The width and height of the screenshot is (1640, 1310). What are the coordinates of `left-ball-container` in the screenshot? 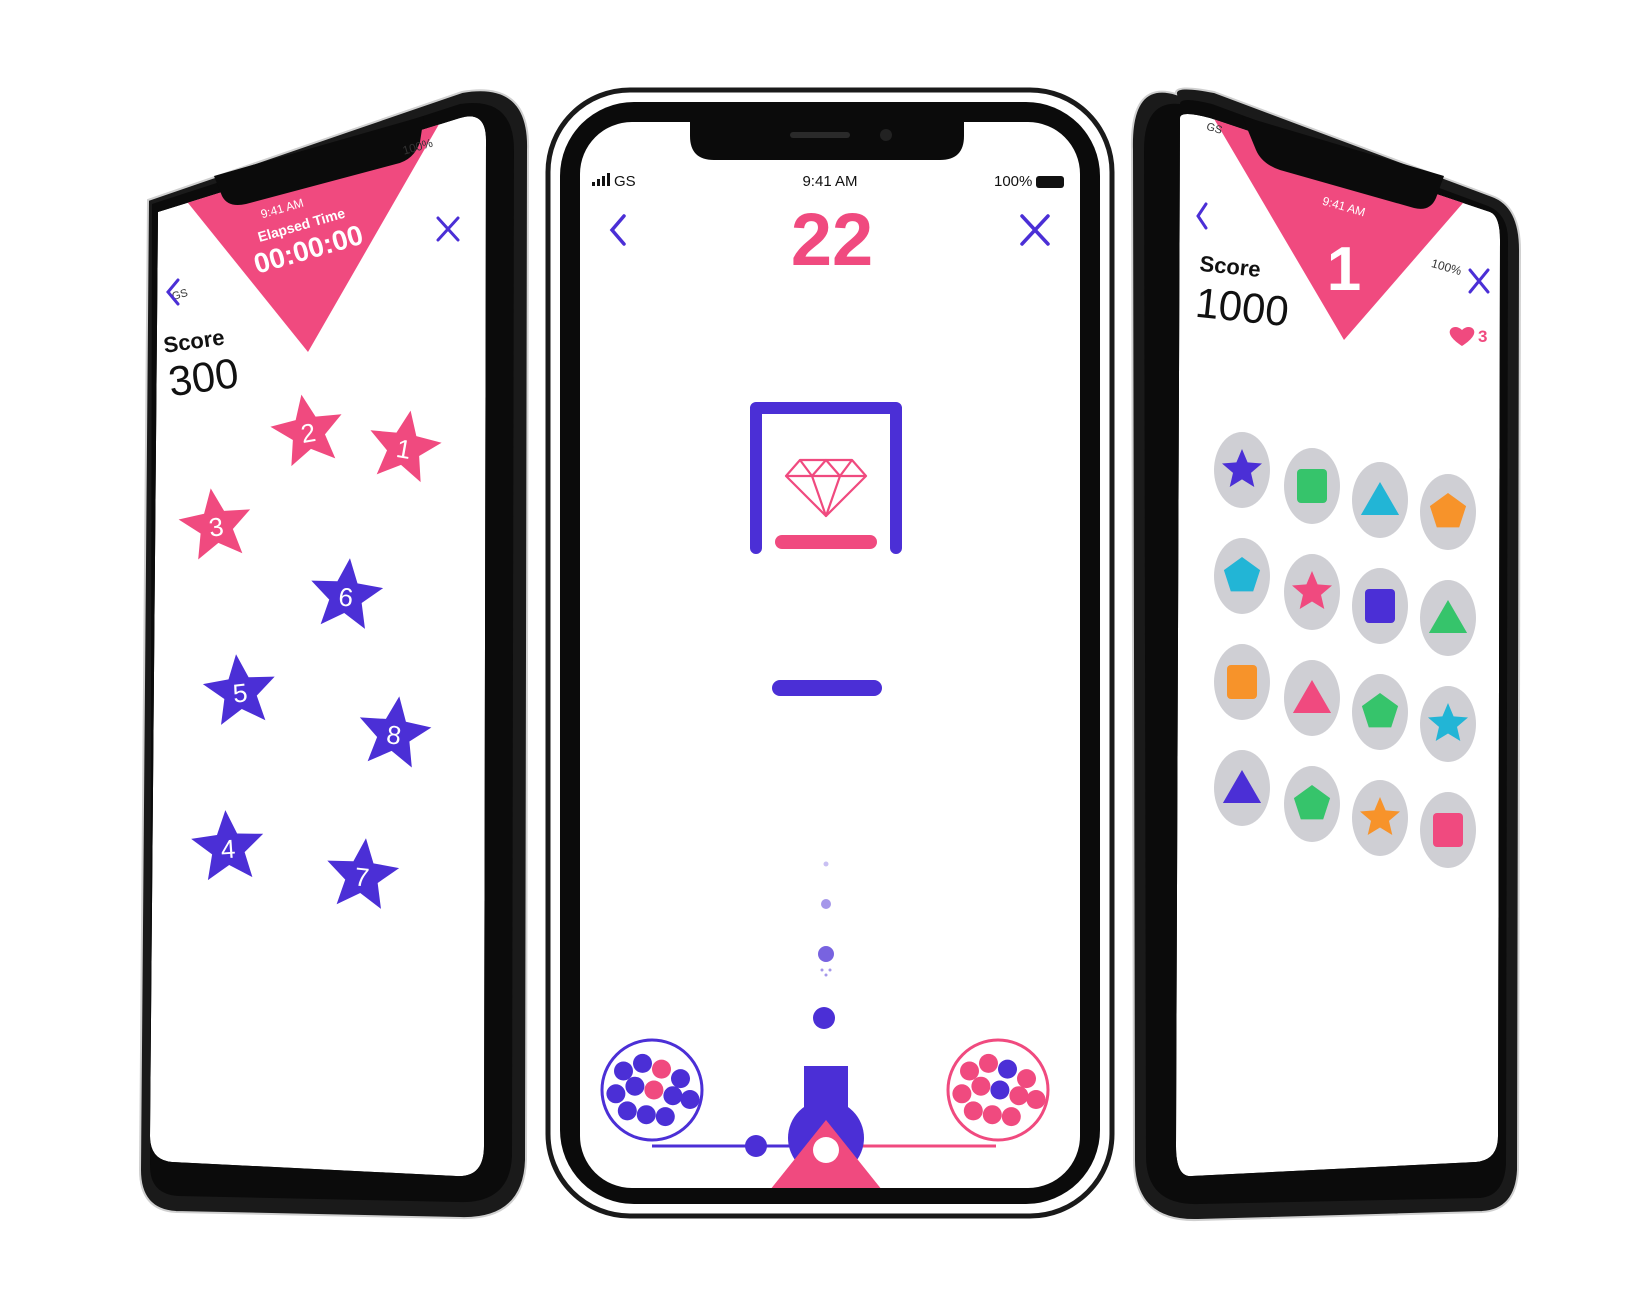 It's located at (652, 1090).